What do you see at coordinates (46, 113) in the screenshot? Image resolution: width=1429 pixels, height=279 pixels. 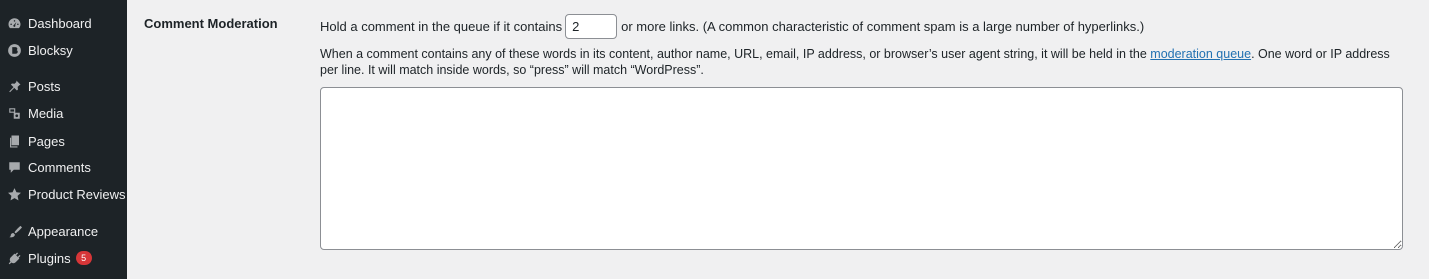 I see `menu-item-label: Media` at bounding box center [46, 113].